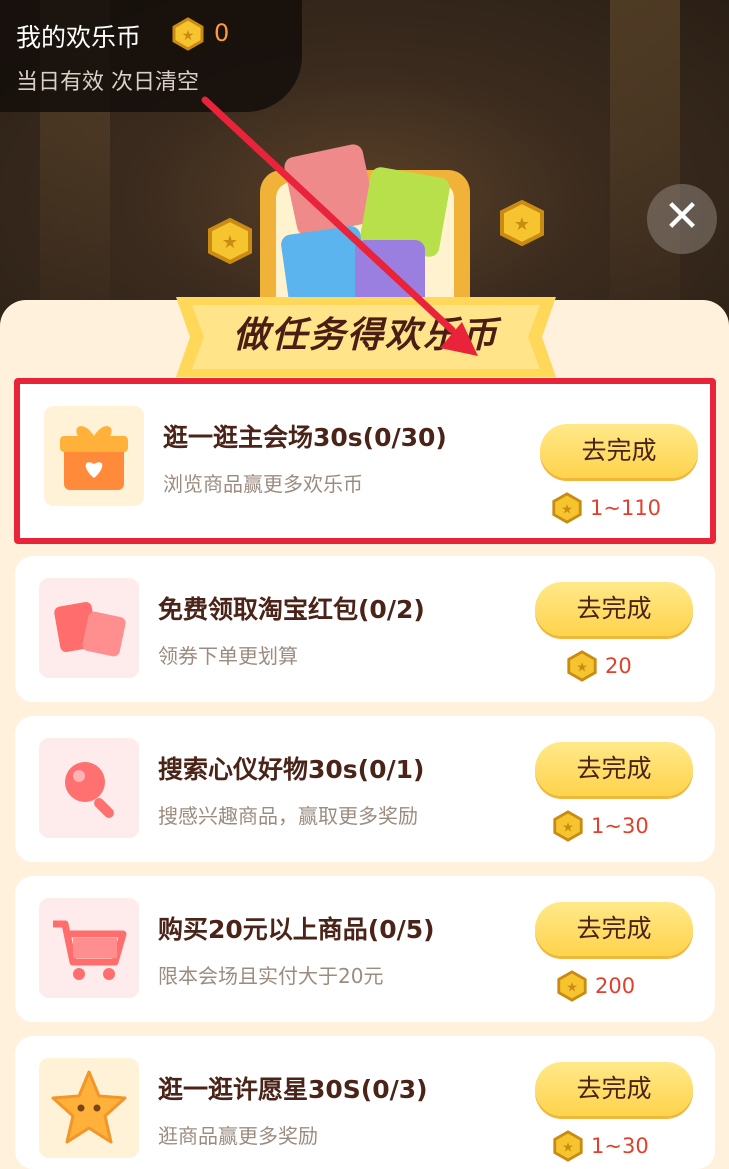  I want to click on task-reward: ★ 1~110, so click(605, 508).